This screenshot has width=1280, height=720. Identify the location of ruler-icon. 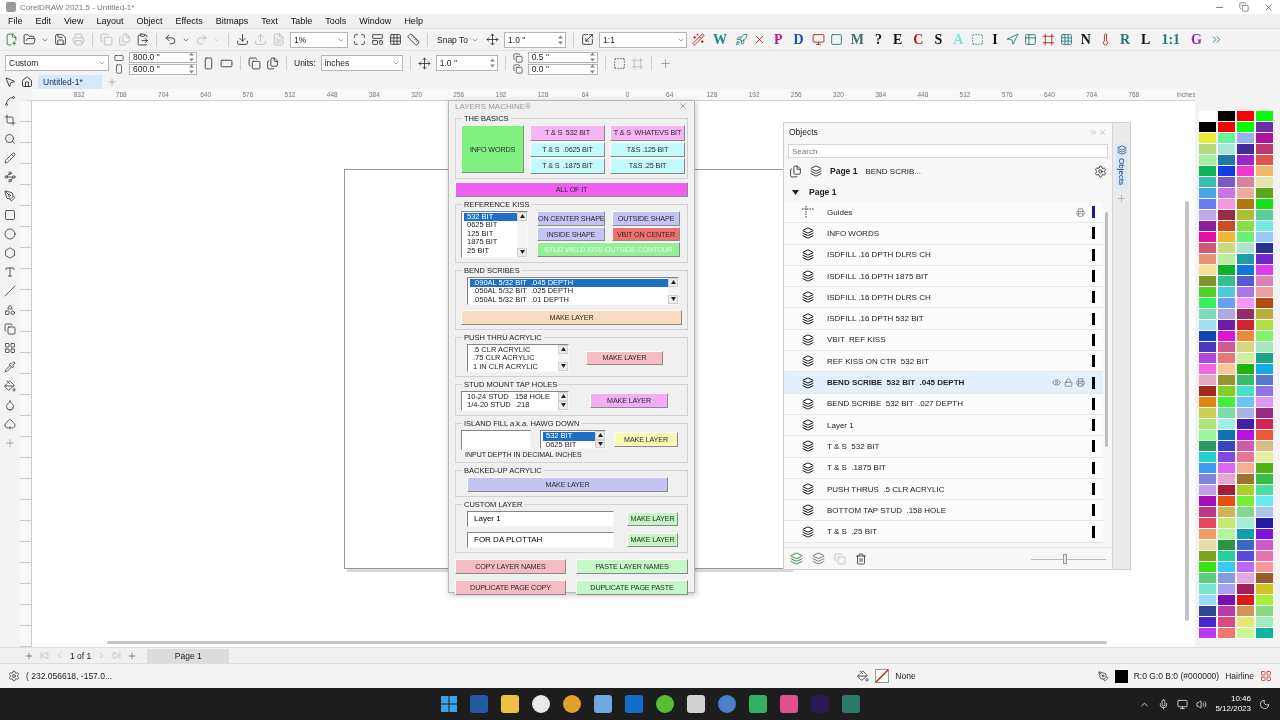
(413, 39).